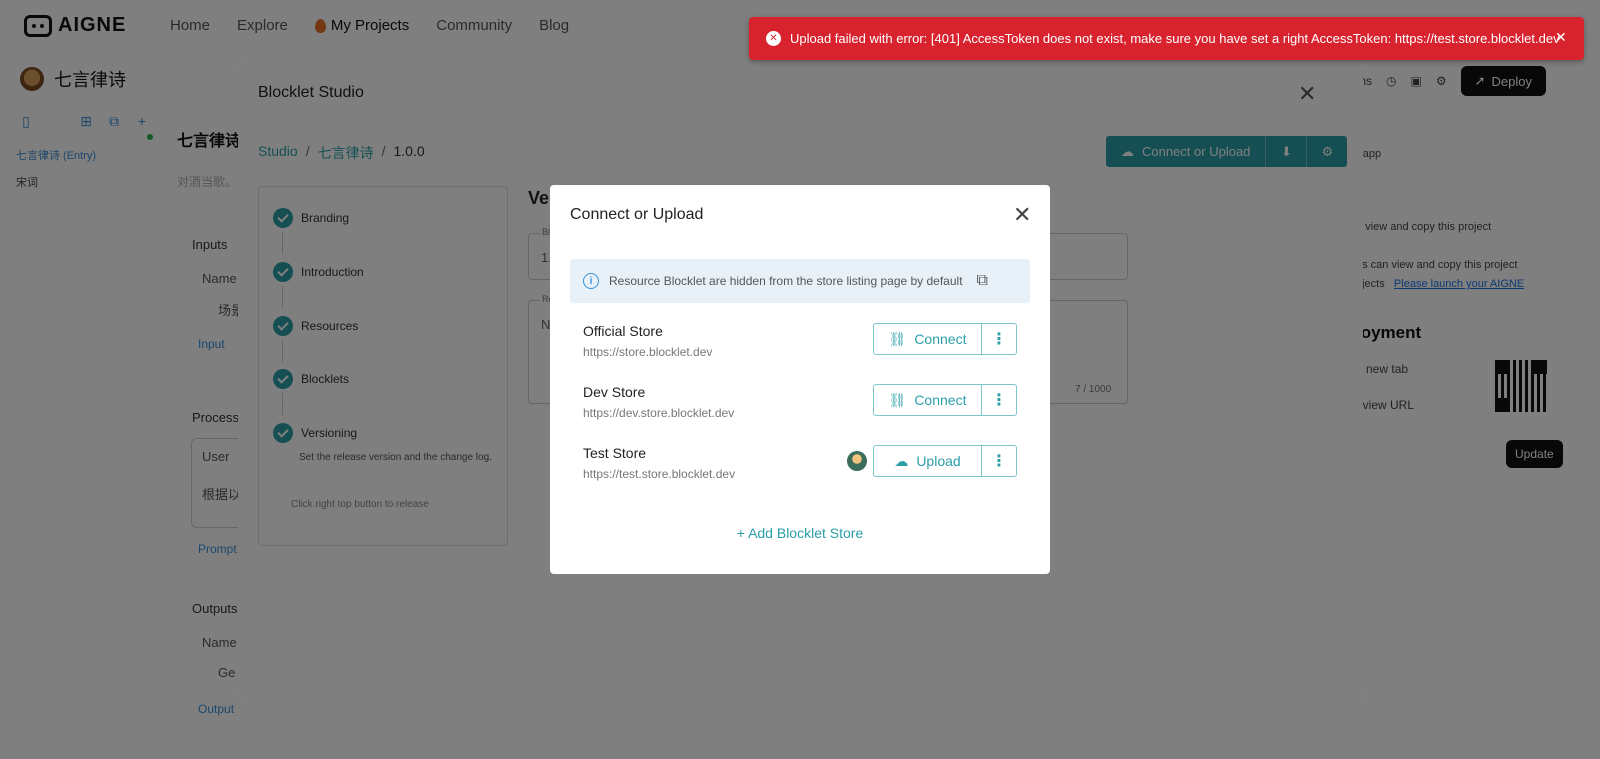  What do you see at coordinates (1022, 215) in the screenshot?
I see `close-icon: ✕` at bounding box center [1022, 215].